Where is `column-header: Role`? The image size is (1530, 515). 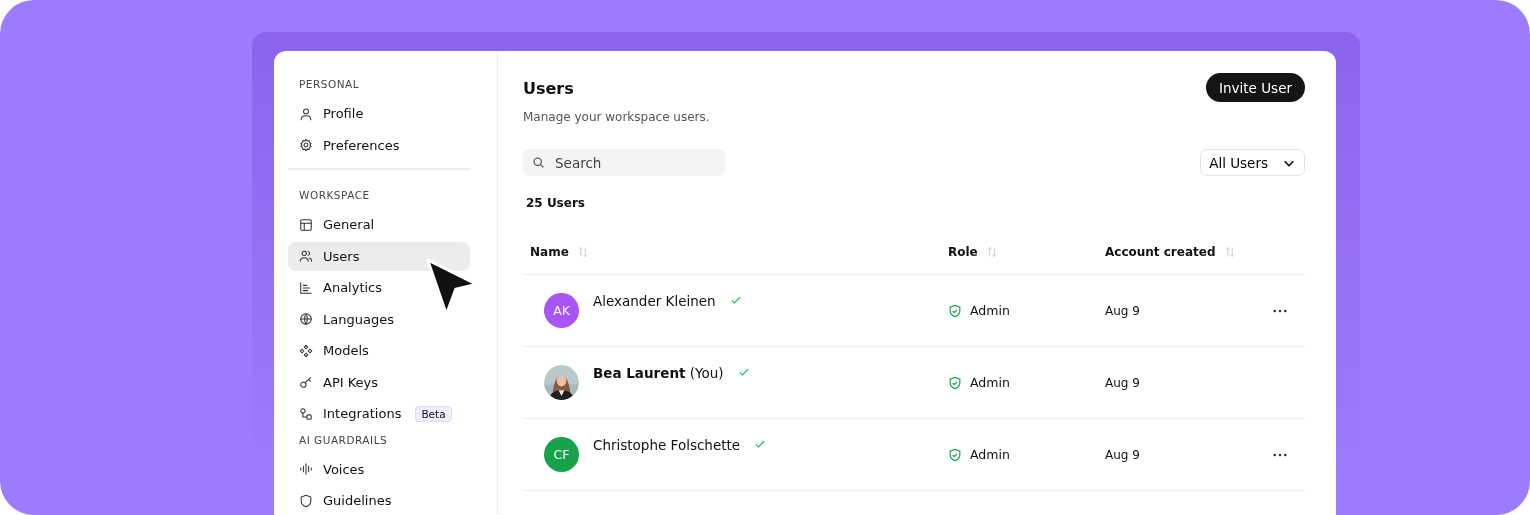 column-header: Role is located at coordinates (963, 252).